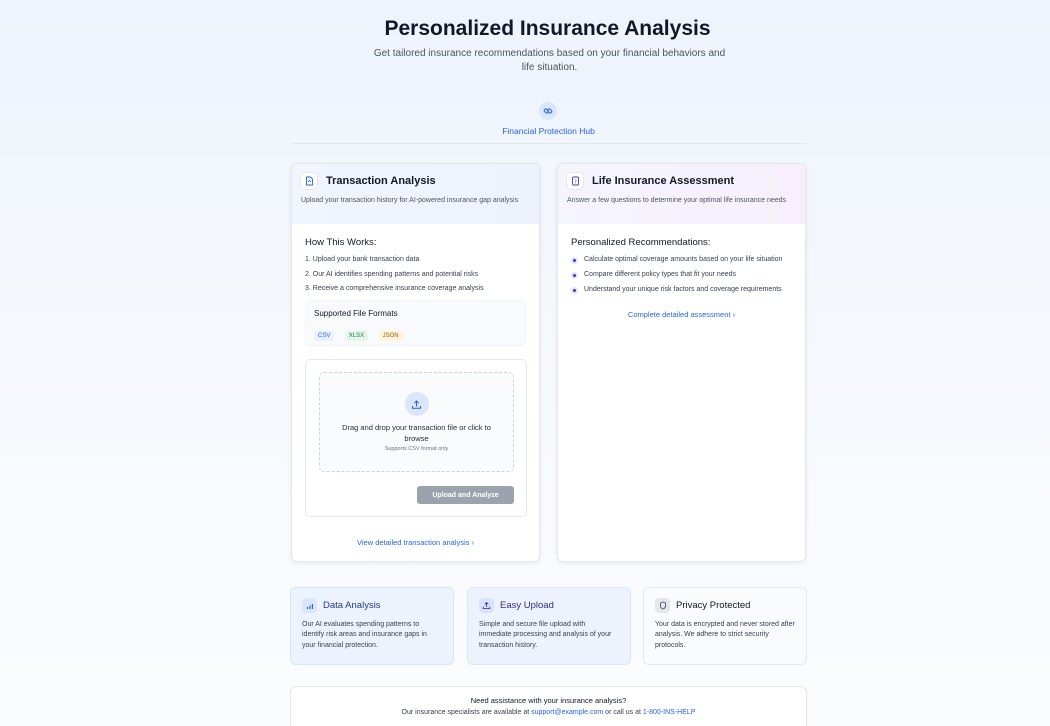 This screenshot has width=1050, height=726. Describe the element at coordinates (713, 605) in the screenshot. I see `feature-title: Privacy Protected` at that location.